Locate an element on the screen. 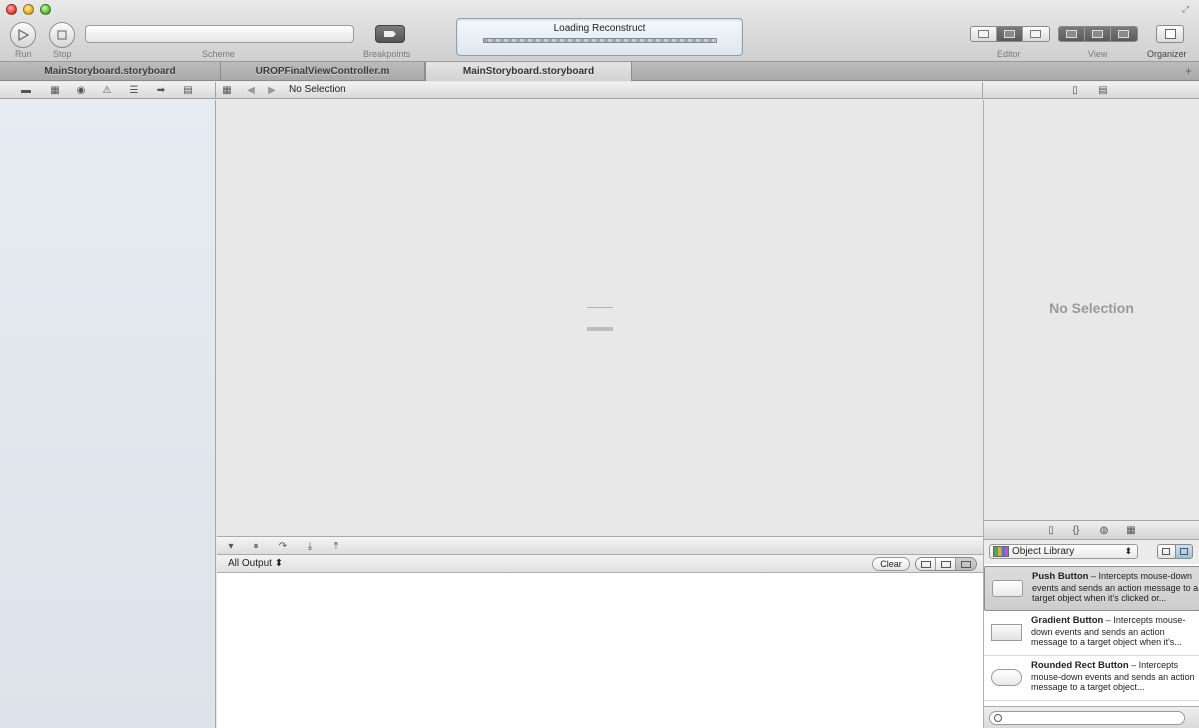  library-selector-bar: ▯ {} ◍ ▦ is located at coordinates (1091, 530).